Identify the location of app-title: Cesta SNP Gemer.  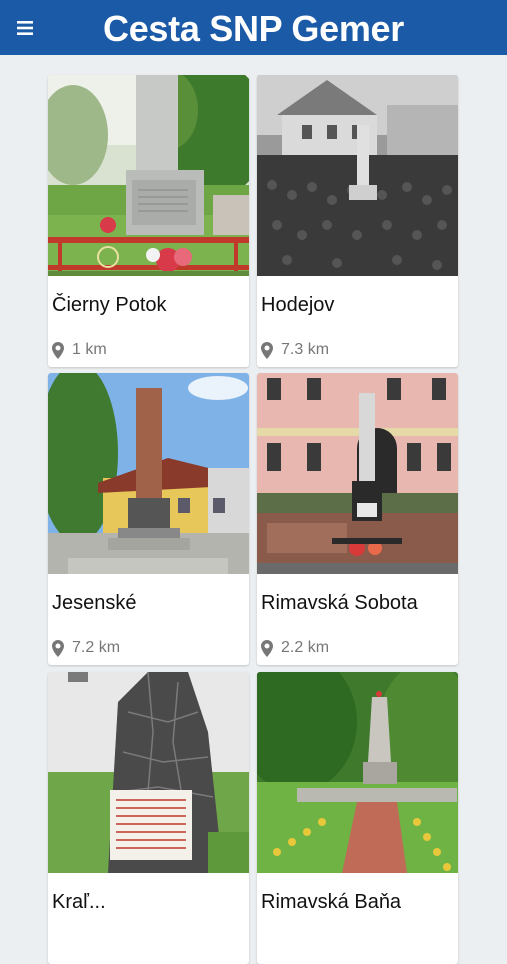
(253, 28).